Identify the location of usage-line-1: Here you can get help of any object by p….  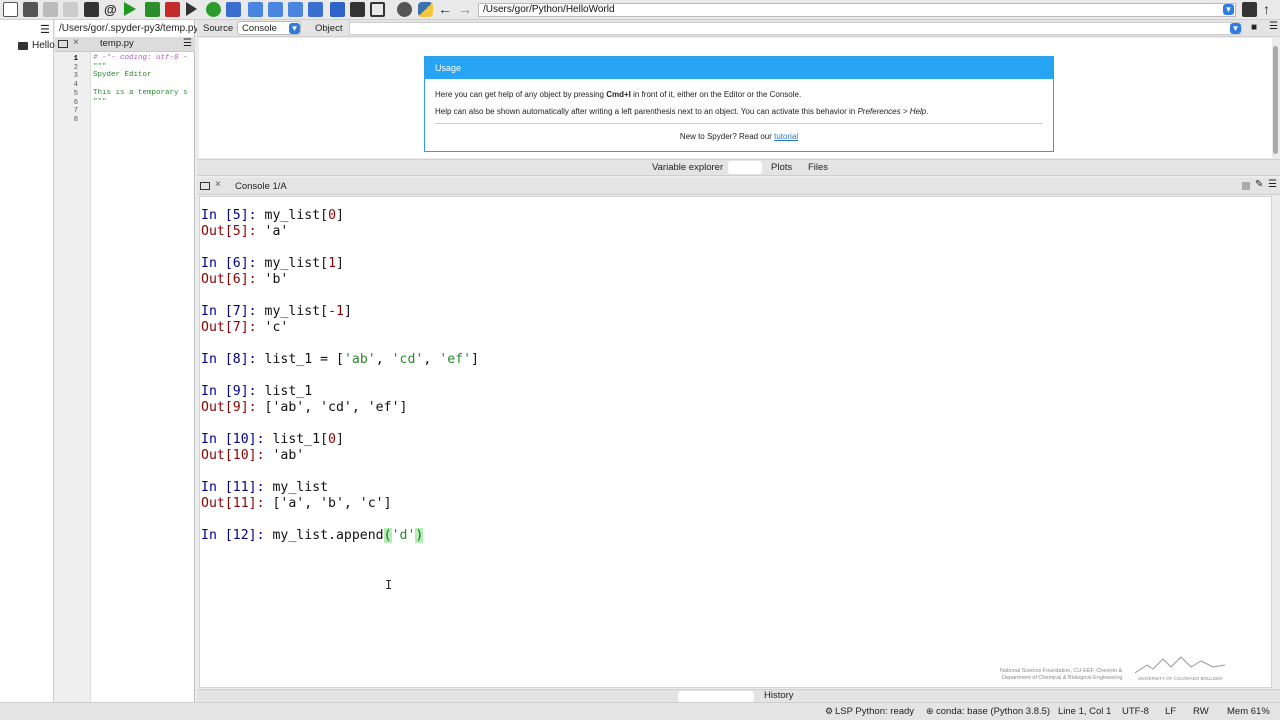
(618, 94).